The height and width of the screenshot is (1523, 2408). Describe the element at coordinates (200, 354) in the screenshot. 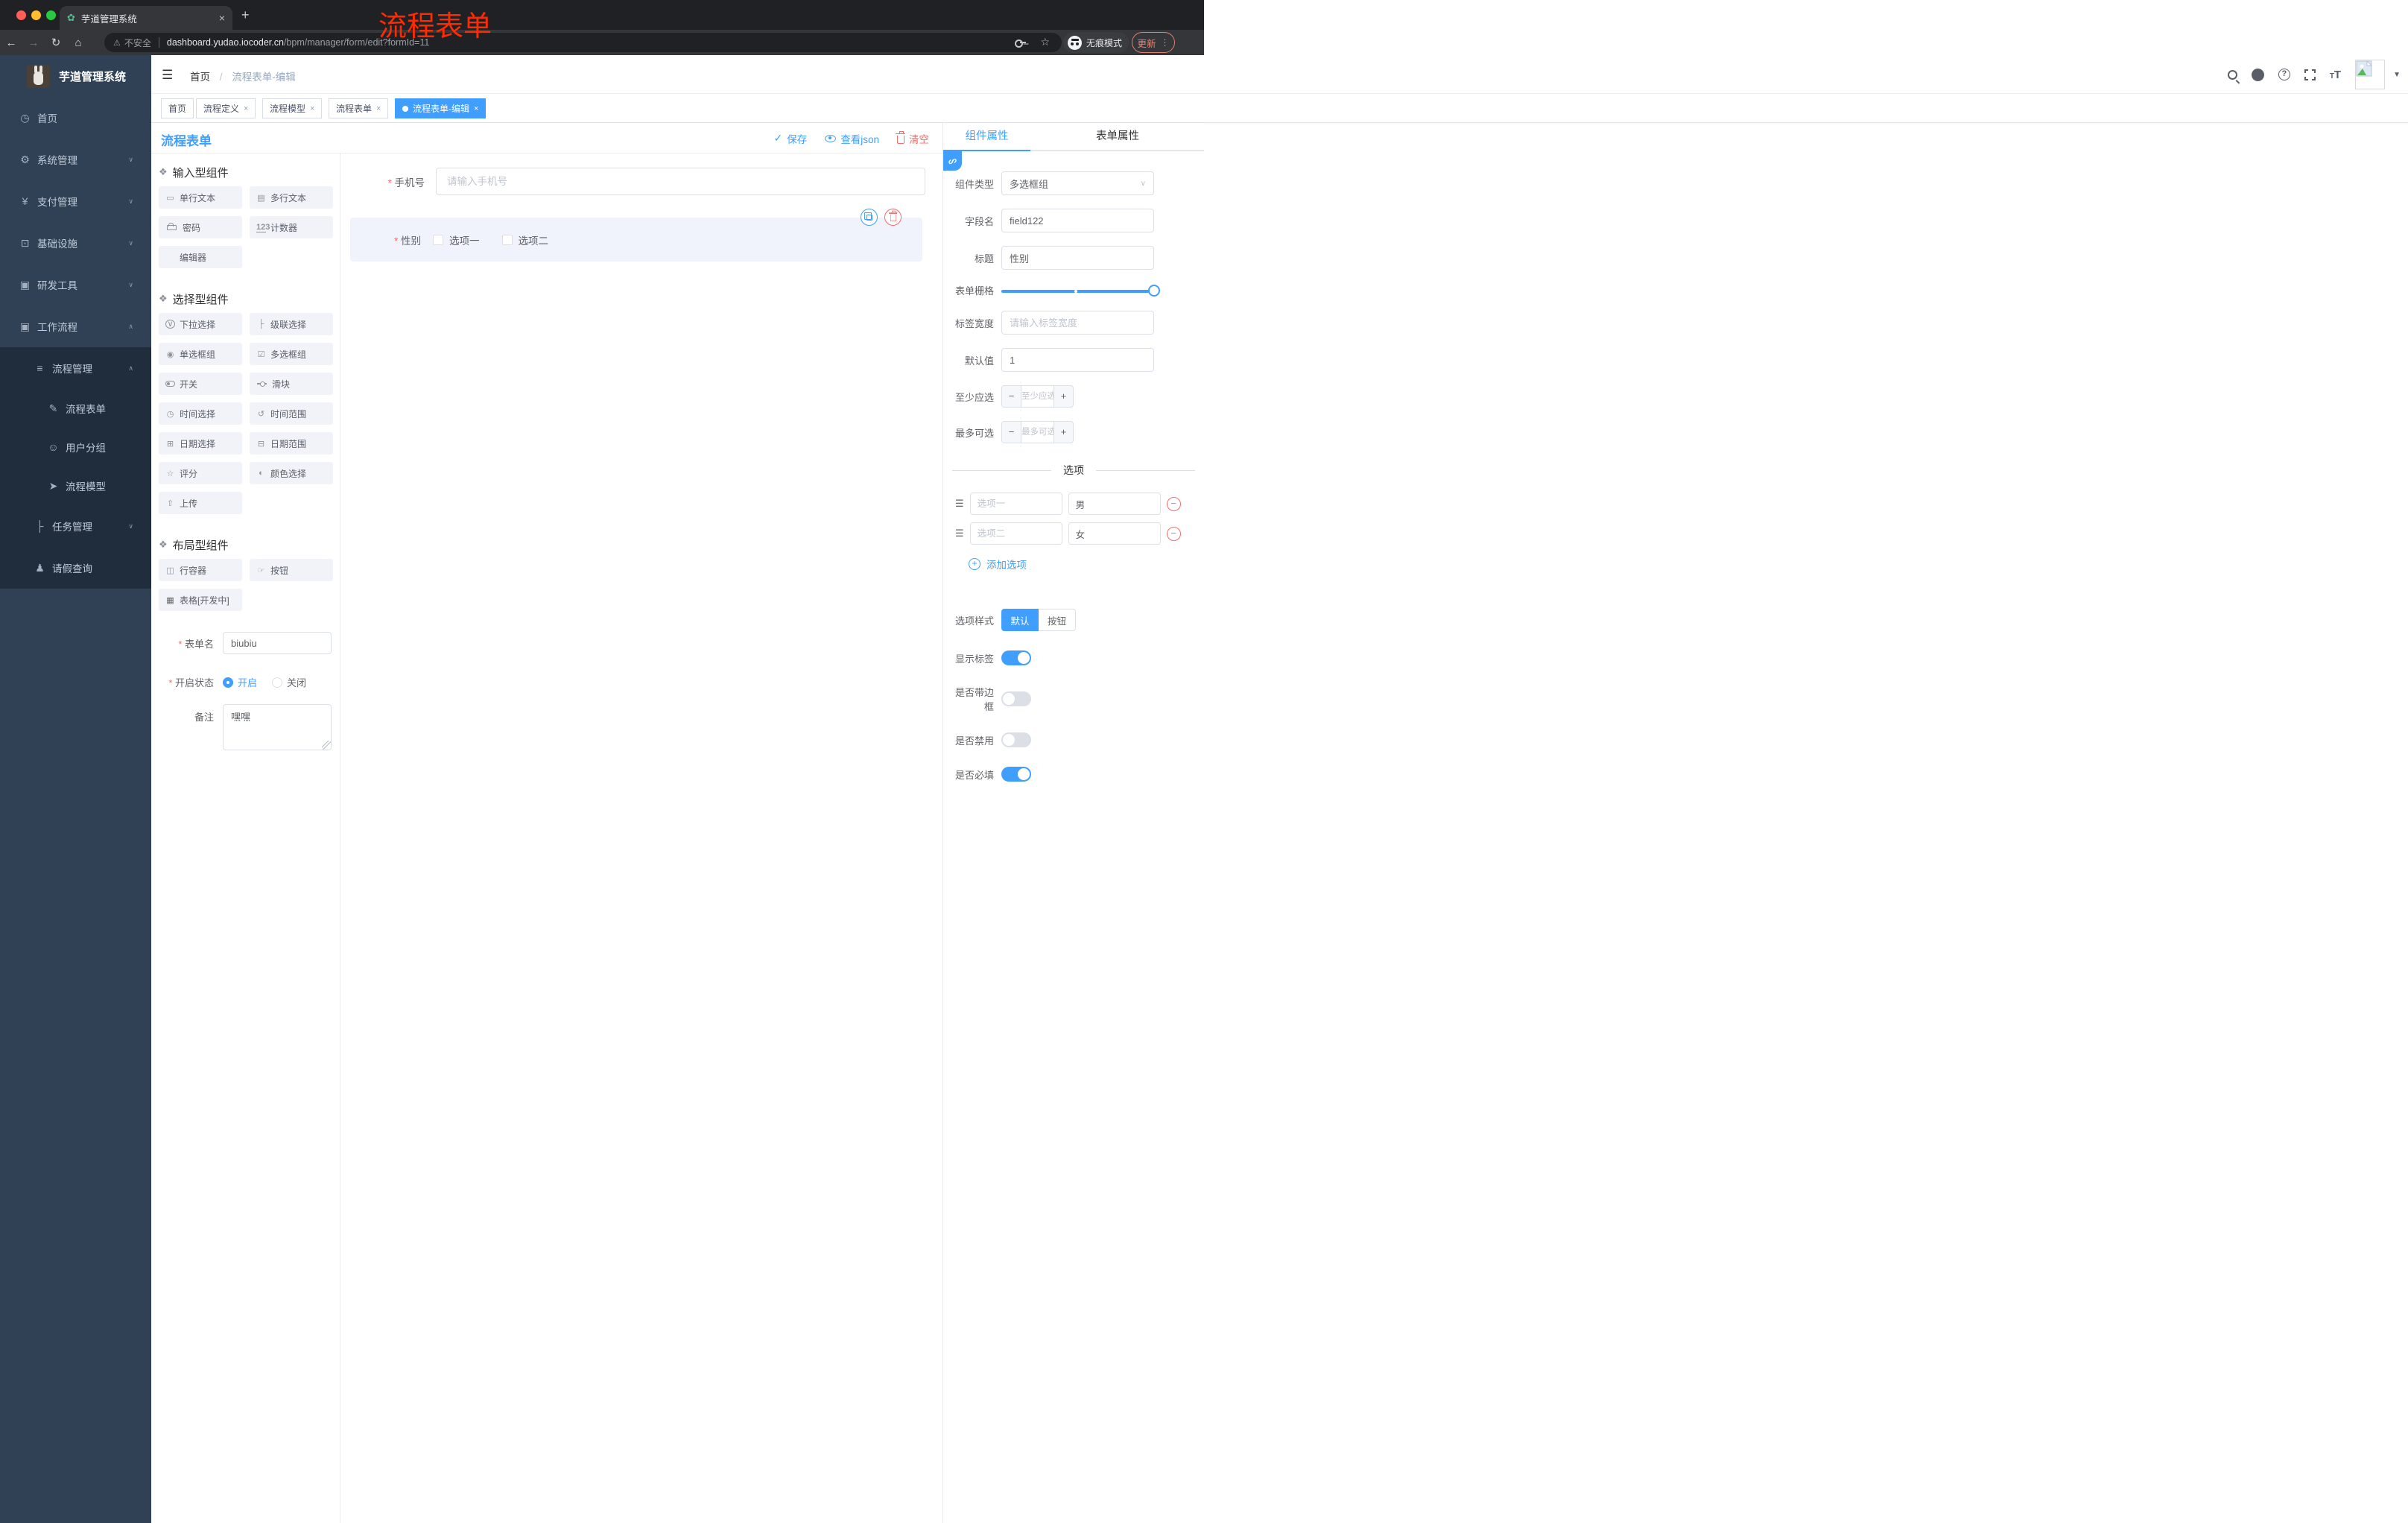

I see `palette-item-radio-group: ◉ 单选框组` at that location.